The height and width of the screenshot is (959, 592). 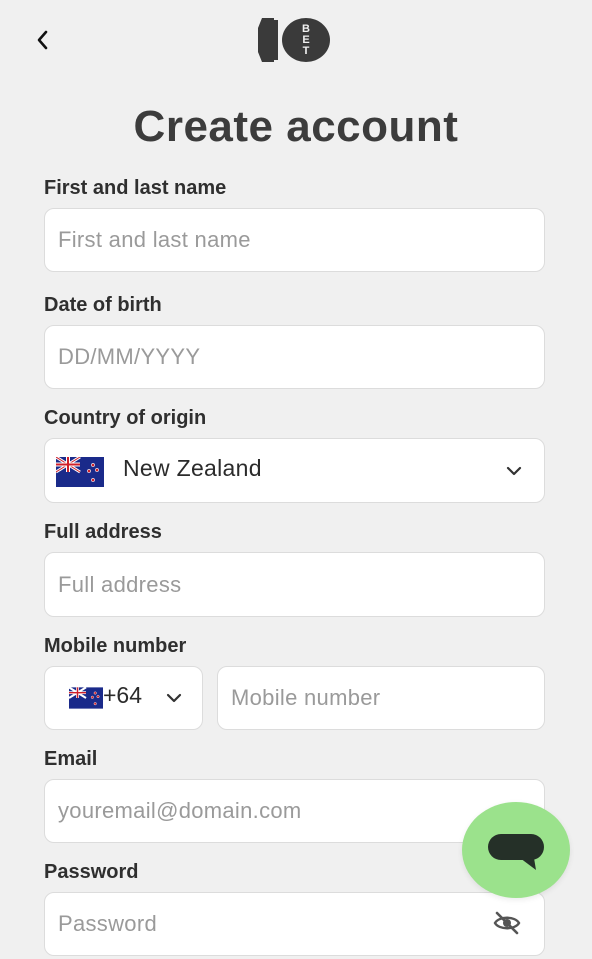 What do you see at coordinates (296, 126) in the screenshot?
I see `page-title: Create account` at bounding box center [296, 126].